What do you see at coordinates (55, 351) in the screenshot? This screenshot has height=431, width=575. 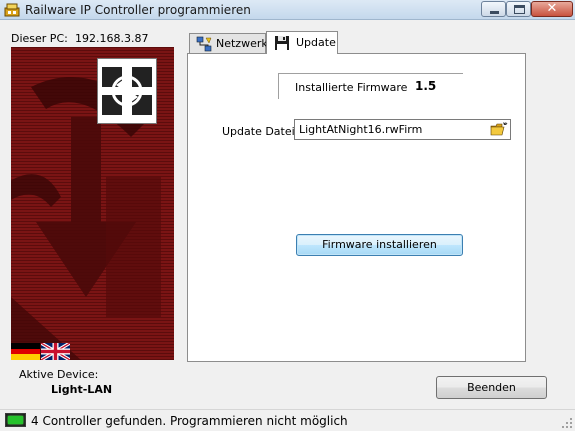 I see `uk-flag-icon` at bounding box center [55, 351].